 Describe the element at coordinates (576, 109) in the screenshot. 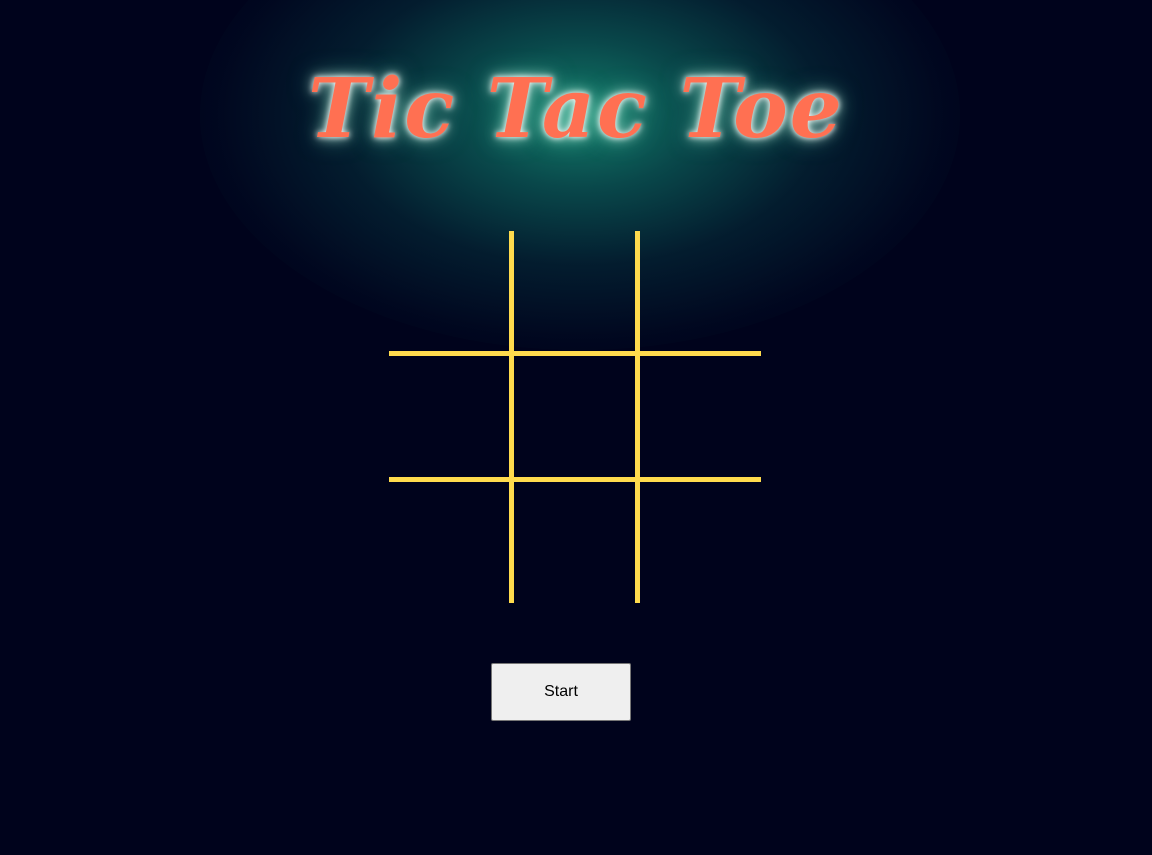

I see `page-title: Tic Tac Toe` at that location.